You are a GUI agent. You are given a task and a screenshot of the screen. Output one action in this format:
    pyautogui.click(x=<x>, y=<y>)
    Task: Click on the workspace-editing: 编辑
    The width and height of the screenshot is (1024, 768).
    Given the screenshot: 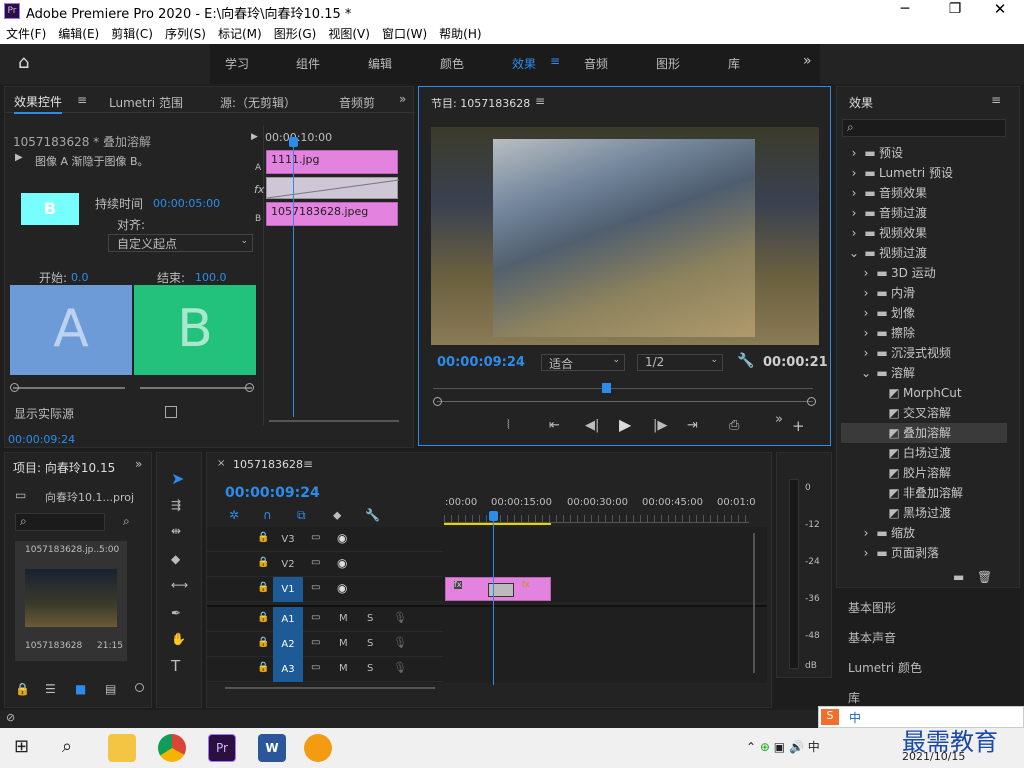 What is the action you would take?
    pyautogui.click(x=380, y=63)
    